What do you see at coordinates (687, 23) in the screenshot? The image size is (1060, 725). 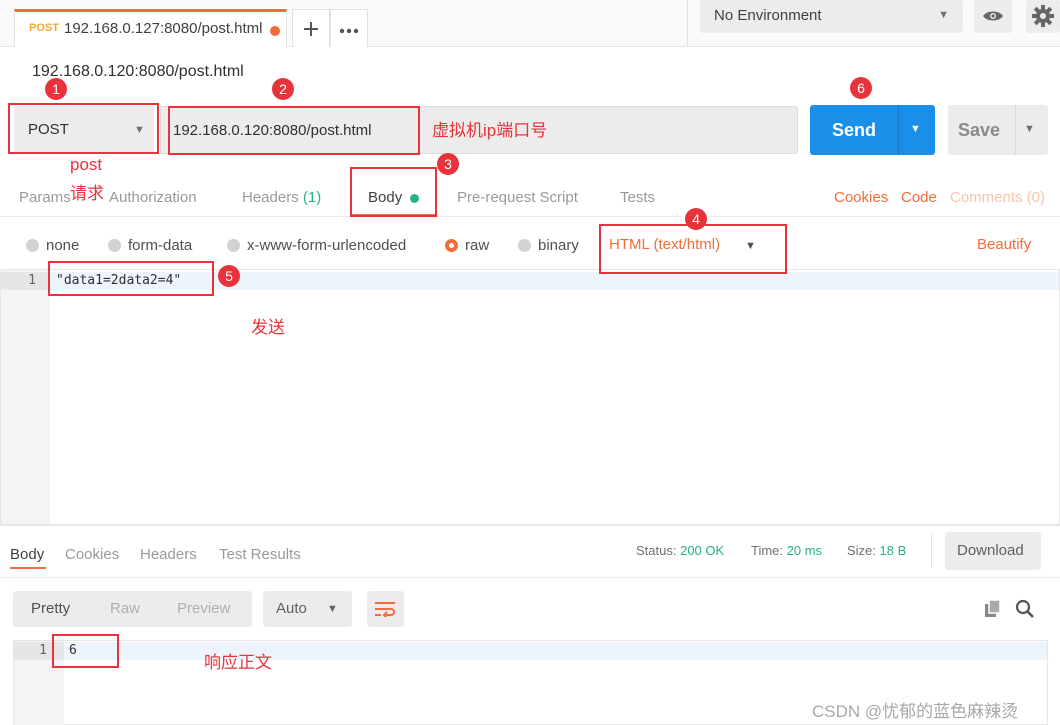 I see `header-divider` at bounding box center [687, 23].